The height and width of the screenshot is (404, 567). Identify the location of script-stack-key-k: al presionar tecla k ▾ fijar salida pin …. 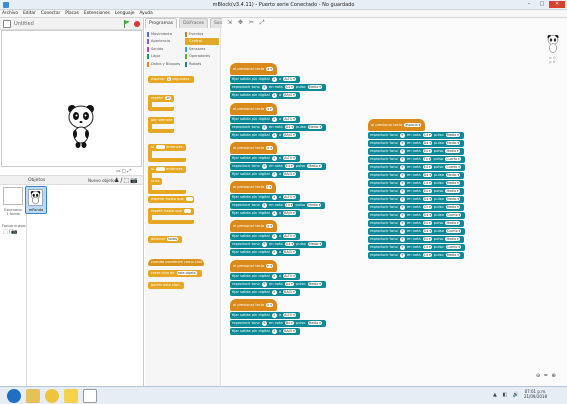
(278, 316).